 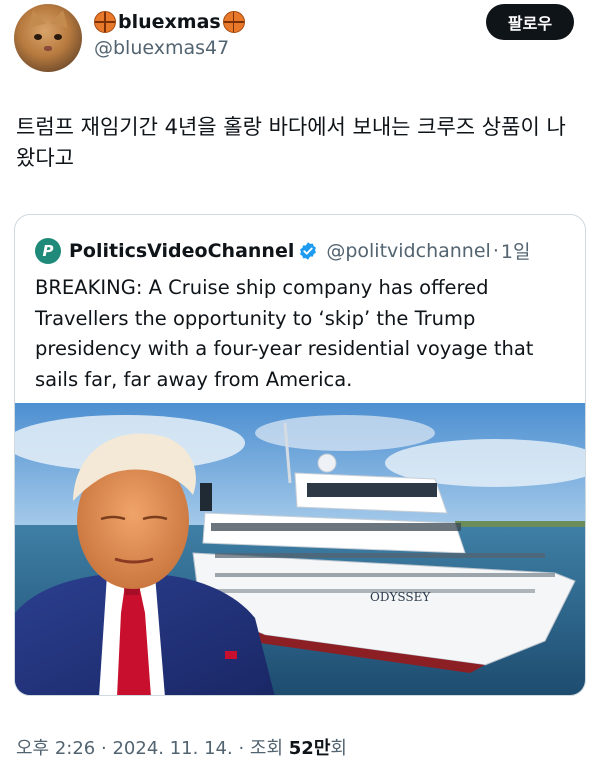 I want to click on author-display-name: bluexmas, so click(x=169, y=22).